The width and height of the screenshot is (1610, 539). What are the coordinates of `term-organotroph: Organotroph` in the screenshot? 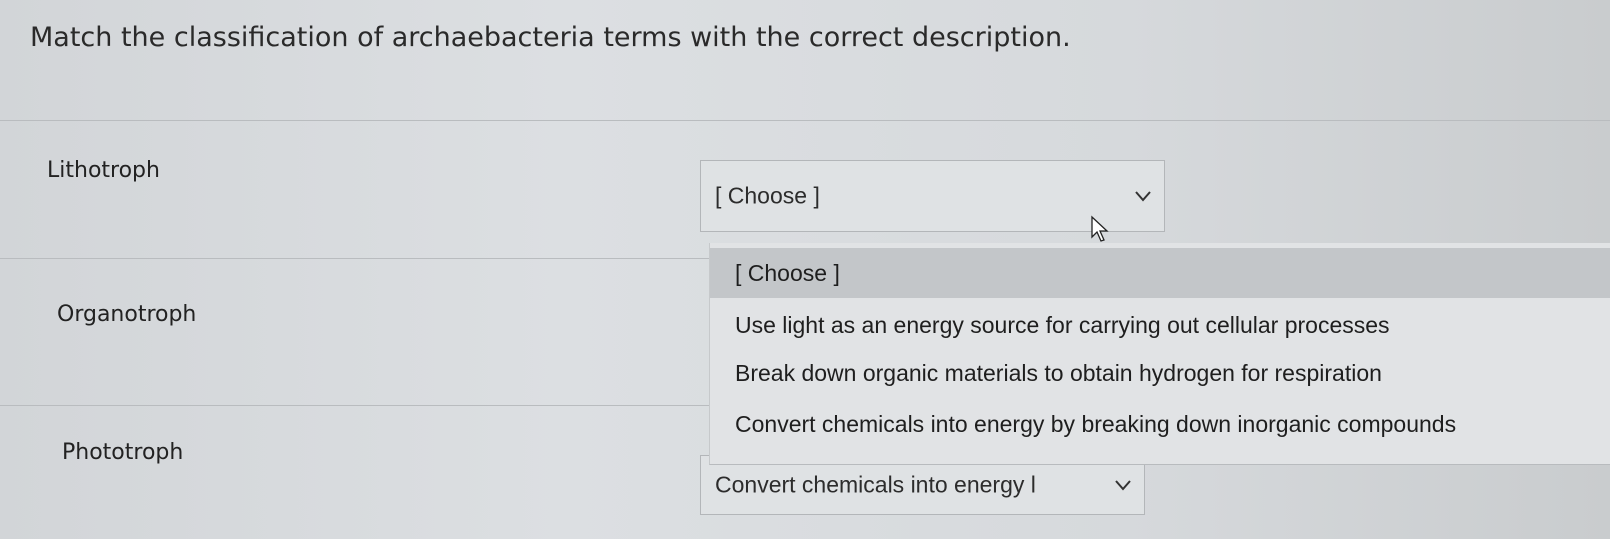 It's located at (127, 314).